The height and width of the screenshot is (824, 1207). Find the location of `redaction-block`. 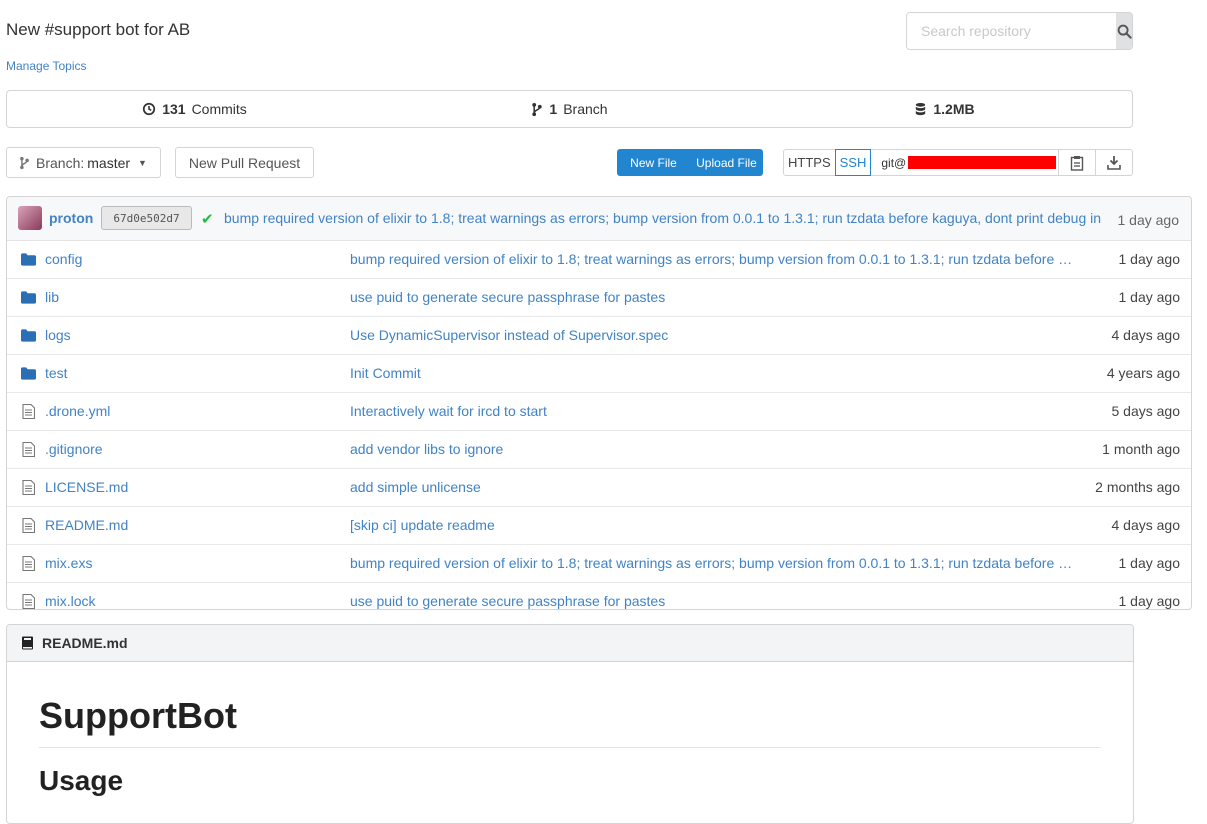

redaction-block is located at coordinates (982, 162).